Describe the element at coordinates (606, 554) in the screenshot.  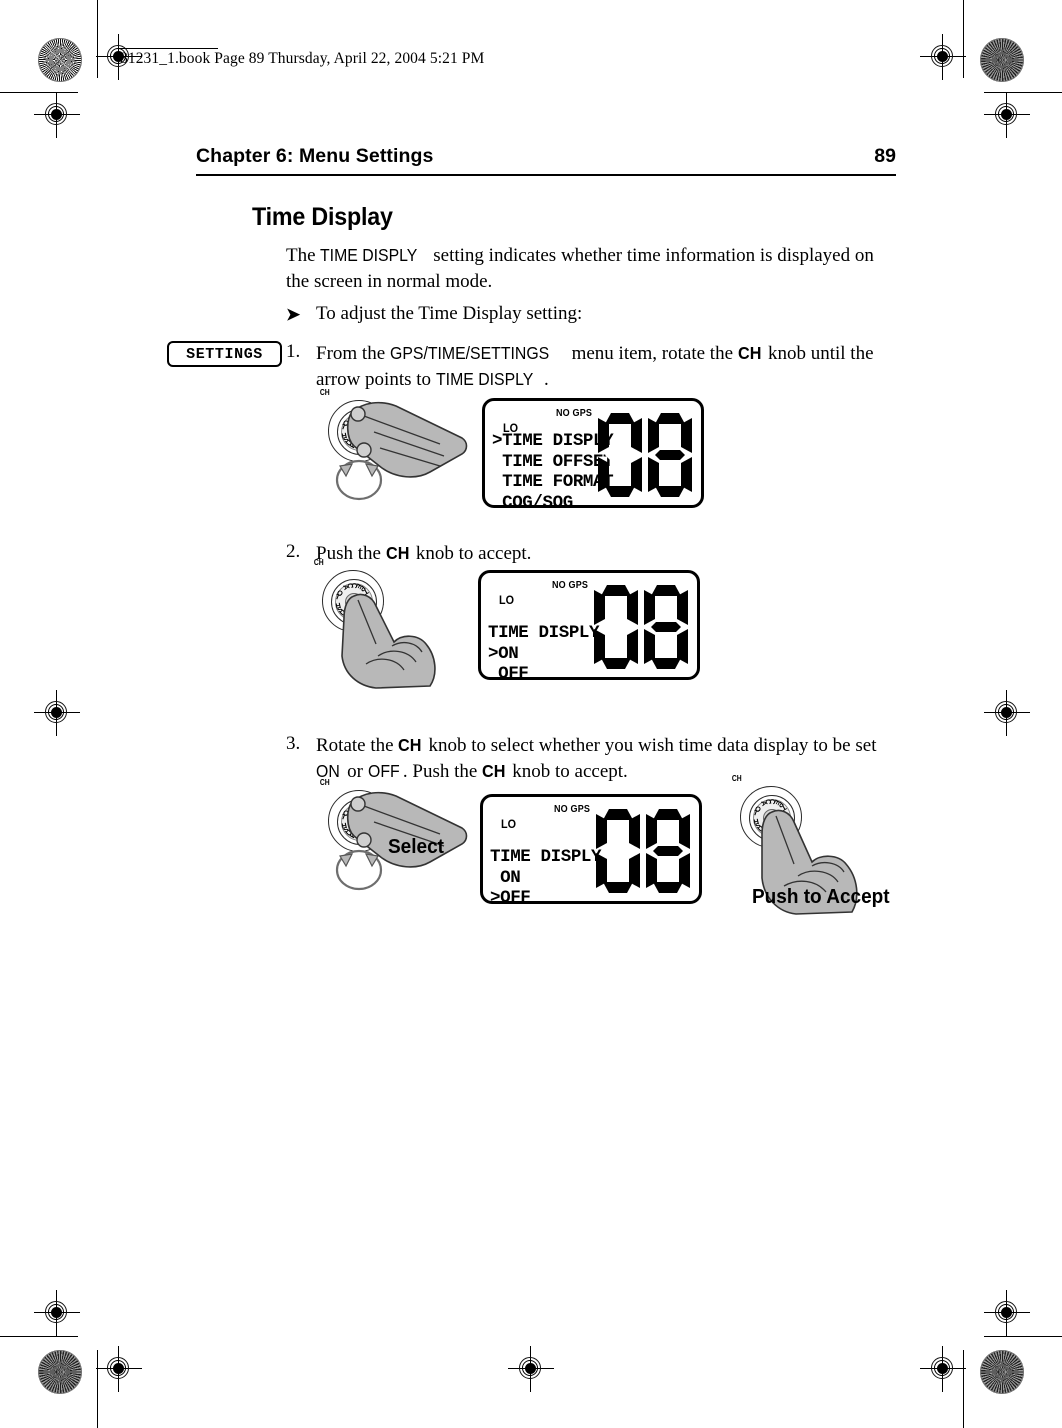
I see `step-2-text: Push the CH knob to accept.` at that location.